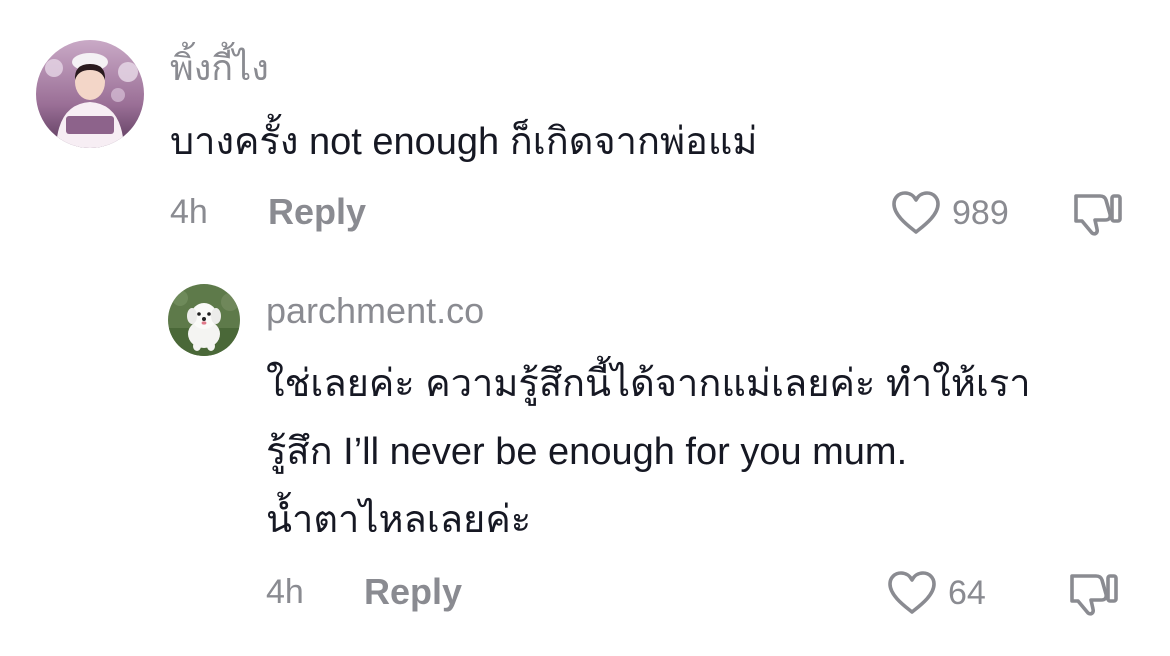 This screenshot has height=656, width=1170. What do you see at coordinates (587, 452) in the screenshot?
I see `comment-text-line: รู้สึก I’ll never be enough for you mum.` at bounding box center [587, 452].